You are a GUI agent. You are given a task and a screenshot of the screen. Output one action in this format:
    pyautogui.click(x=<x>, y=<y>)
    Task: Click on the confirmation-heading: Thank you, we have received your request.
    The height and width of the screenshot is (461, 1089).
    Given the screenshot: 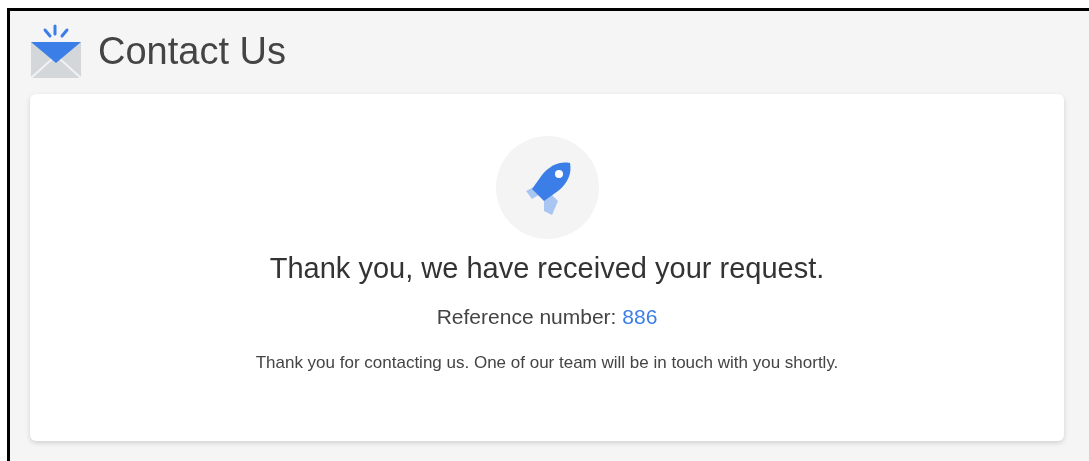 What is the action you would take?
    pyautogui.click(x=547, y=268)
    